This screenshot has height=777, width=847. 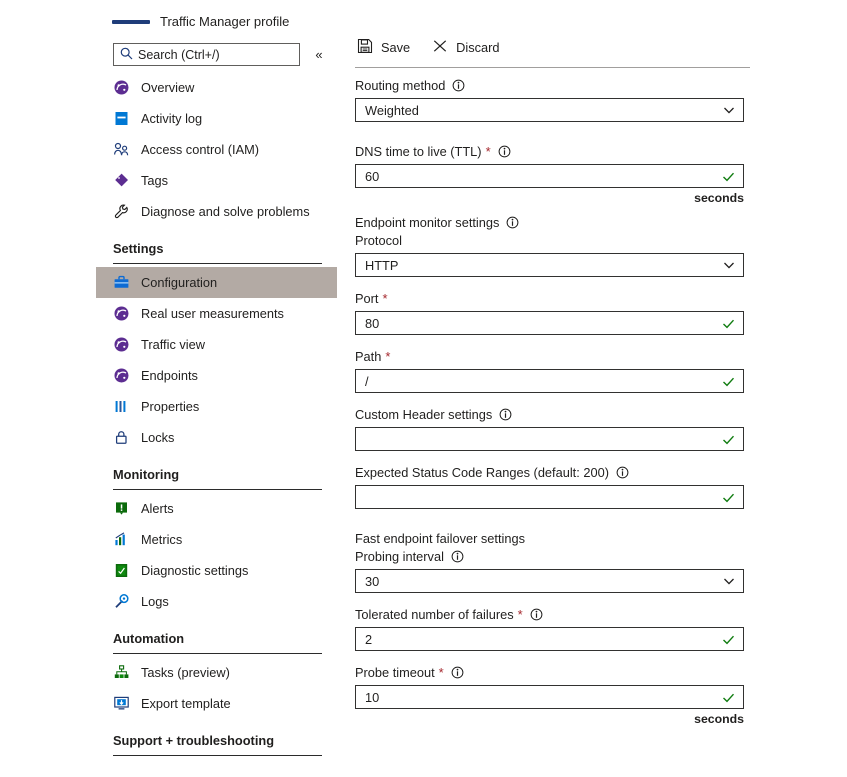 What do you see at coordinates (225, 211) in the screenshot?
I see `sidebar-item-label: Diagnose and solve problems` at bounding box center [225, 211].